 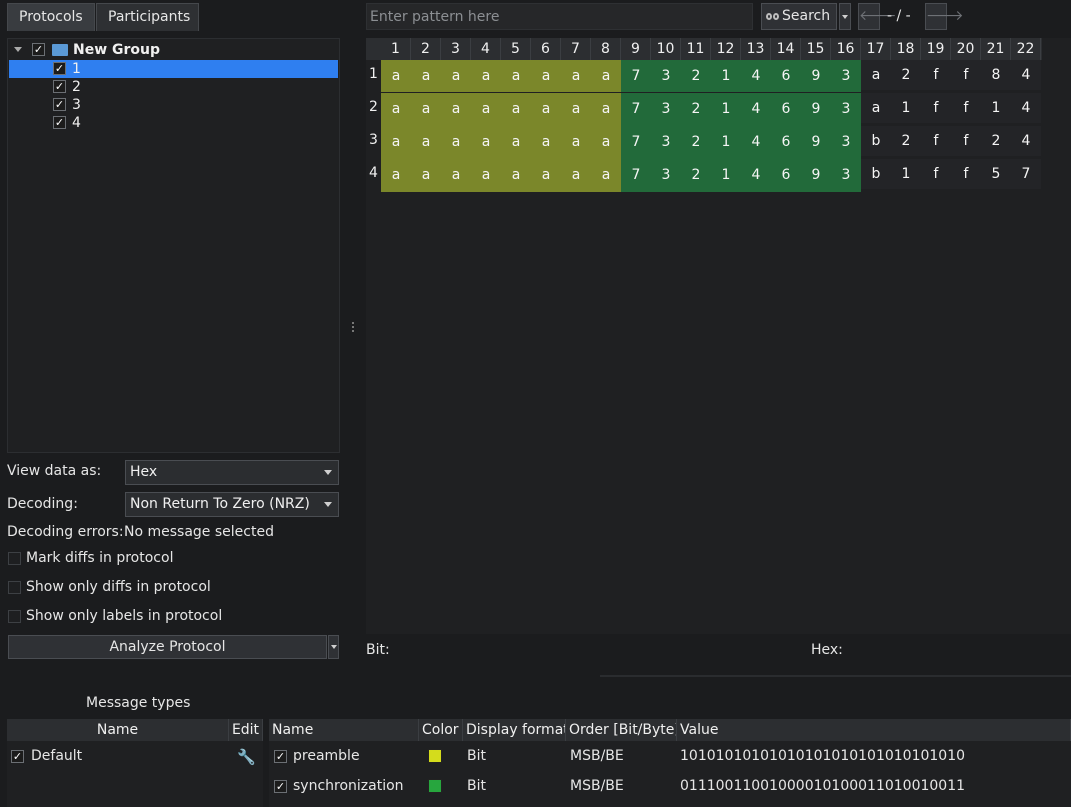 I want to click on table-cell: 8, so click(x=996, y=75).